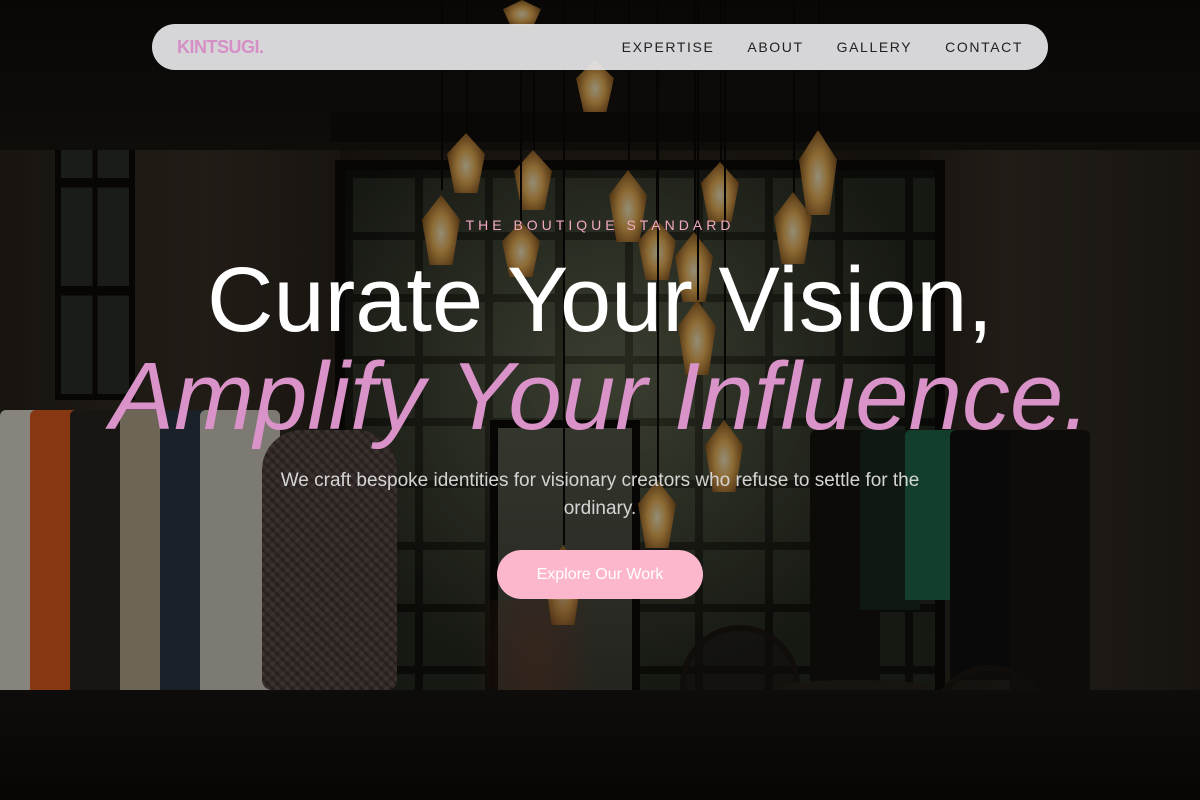 The width and height of the screenshot is (1200, 800). Describe the element at coordinates (600, 396) in the screenshot. I see `hero-headline-line2: Amplify Your Influence.` at that location.